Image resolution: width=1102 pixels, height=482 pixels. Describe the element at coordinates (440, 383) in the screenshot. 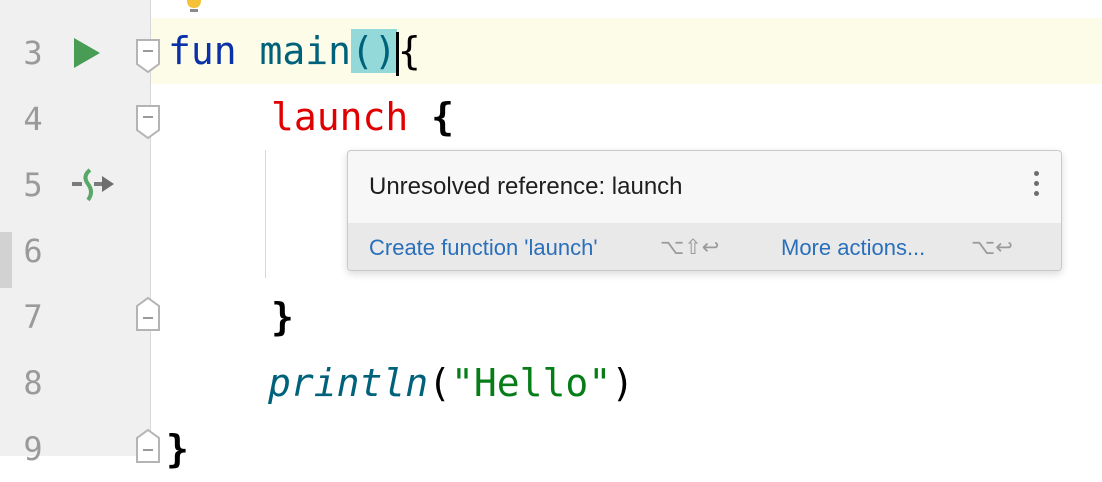

I see `paren: (` at that location.